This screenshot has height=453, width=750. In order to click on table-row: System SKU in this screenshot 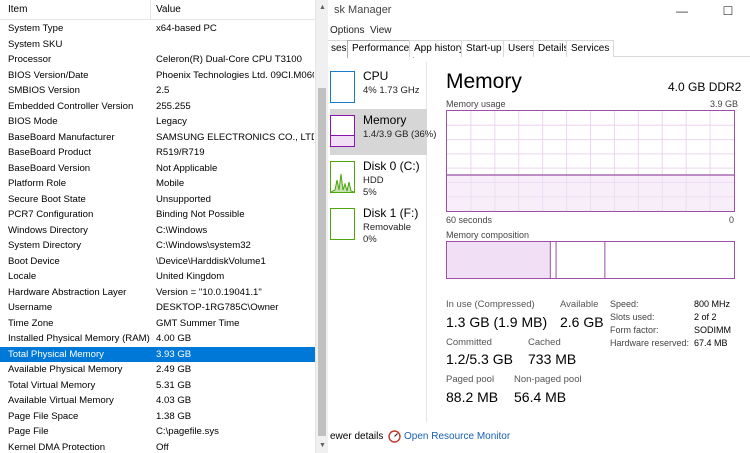, I will do `click(157, 45)`.